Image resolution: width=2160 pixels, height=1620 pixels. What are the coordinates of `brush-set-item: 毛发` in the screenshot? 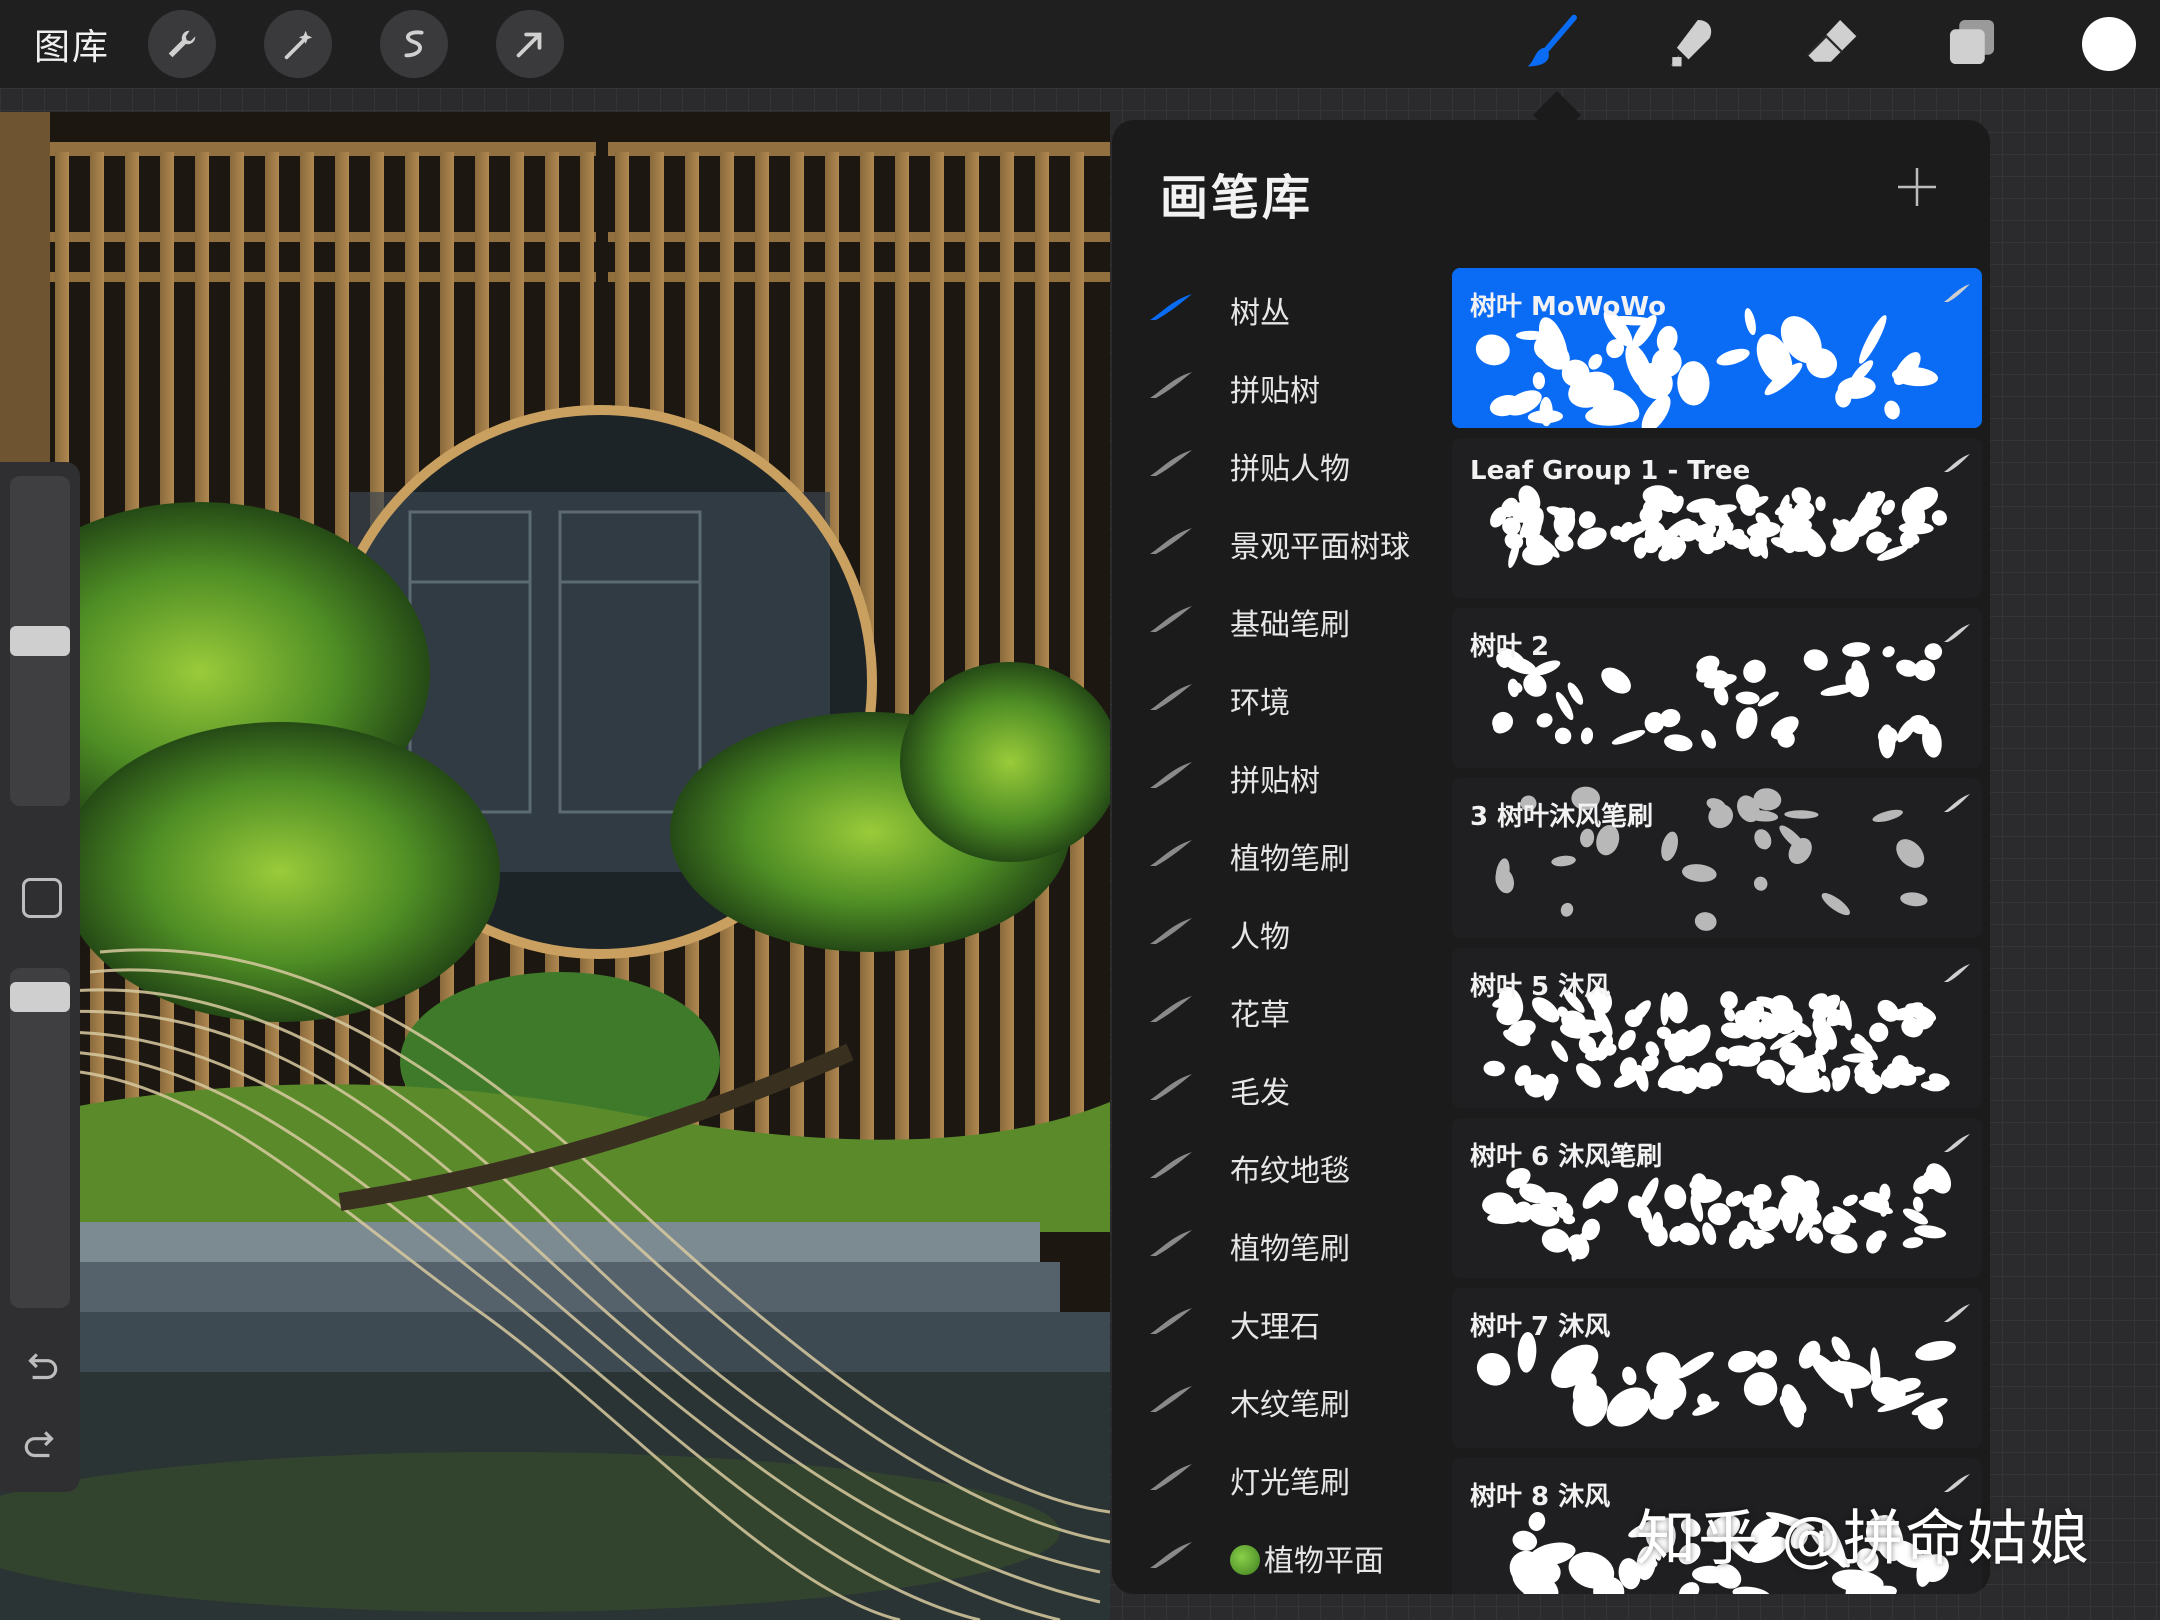 It's located at (1277, 1087).